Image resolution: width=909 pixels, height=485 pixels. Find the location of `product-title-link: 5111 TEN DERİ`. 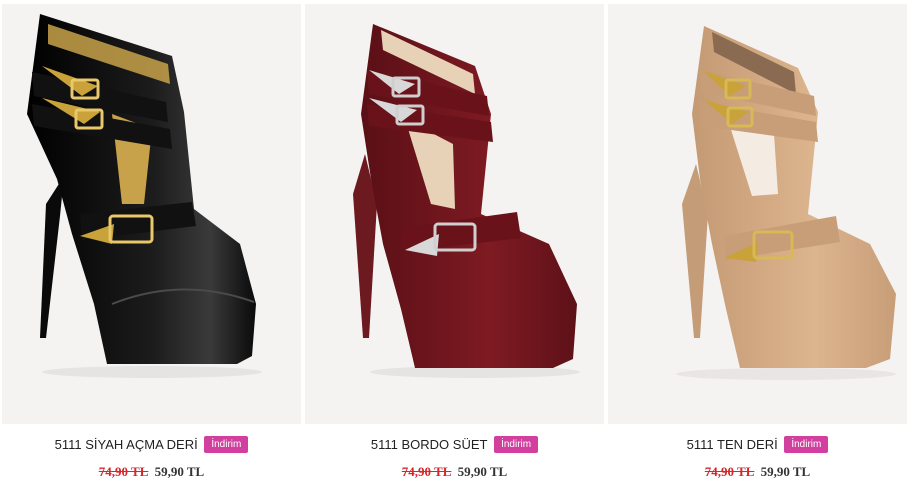

product-title-link: 5111 TEN DERİ is located at coordinates (732, 444).